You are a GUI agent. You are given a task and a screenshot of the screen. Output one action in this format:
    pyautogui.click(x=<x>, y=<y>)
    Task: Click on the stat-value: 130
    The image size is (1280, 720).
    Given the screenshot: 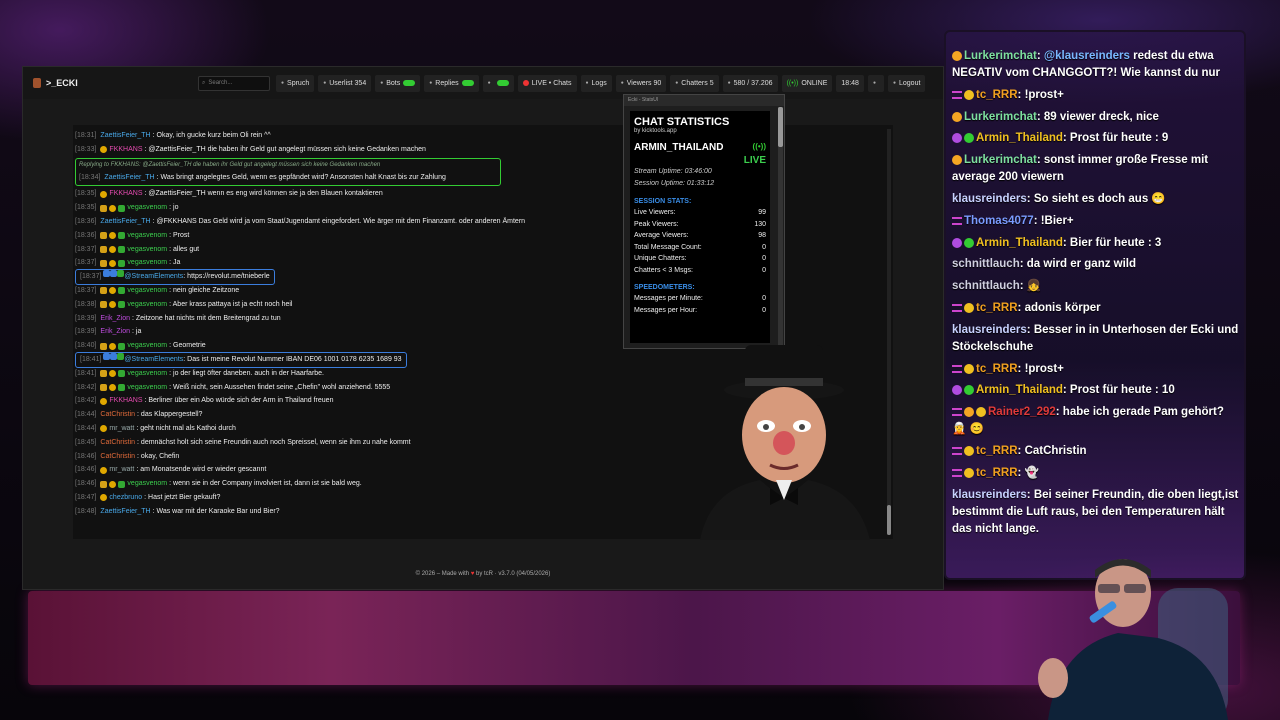 What is the action you would take?
    pyautogui.click(x=760, y=224)
    